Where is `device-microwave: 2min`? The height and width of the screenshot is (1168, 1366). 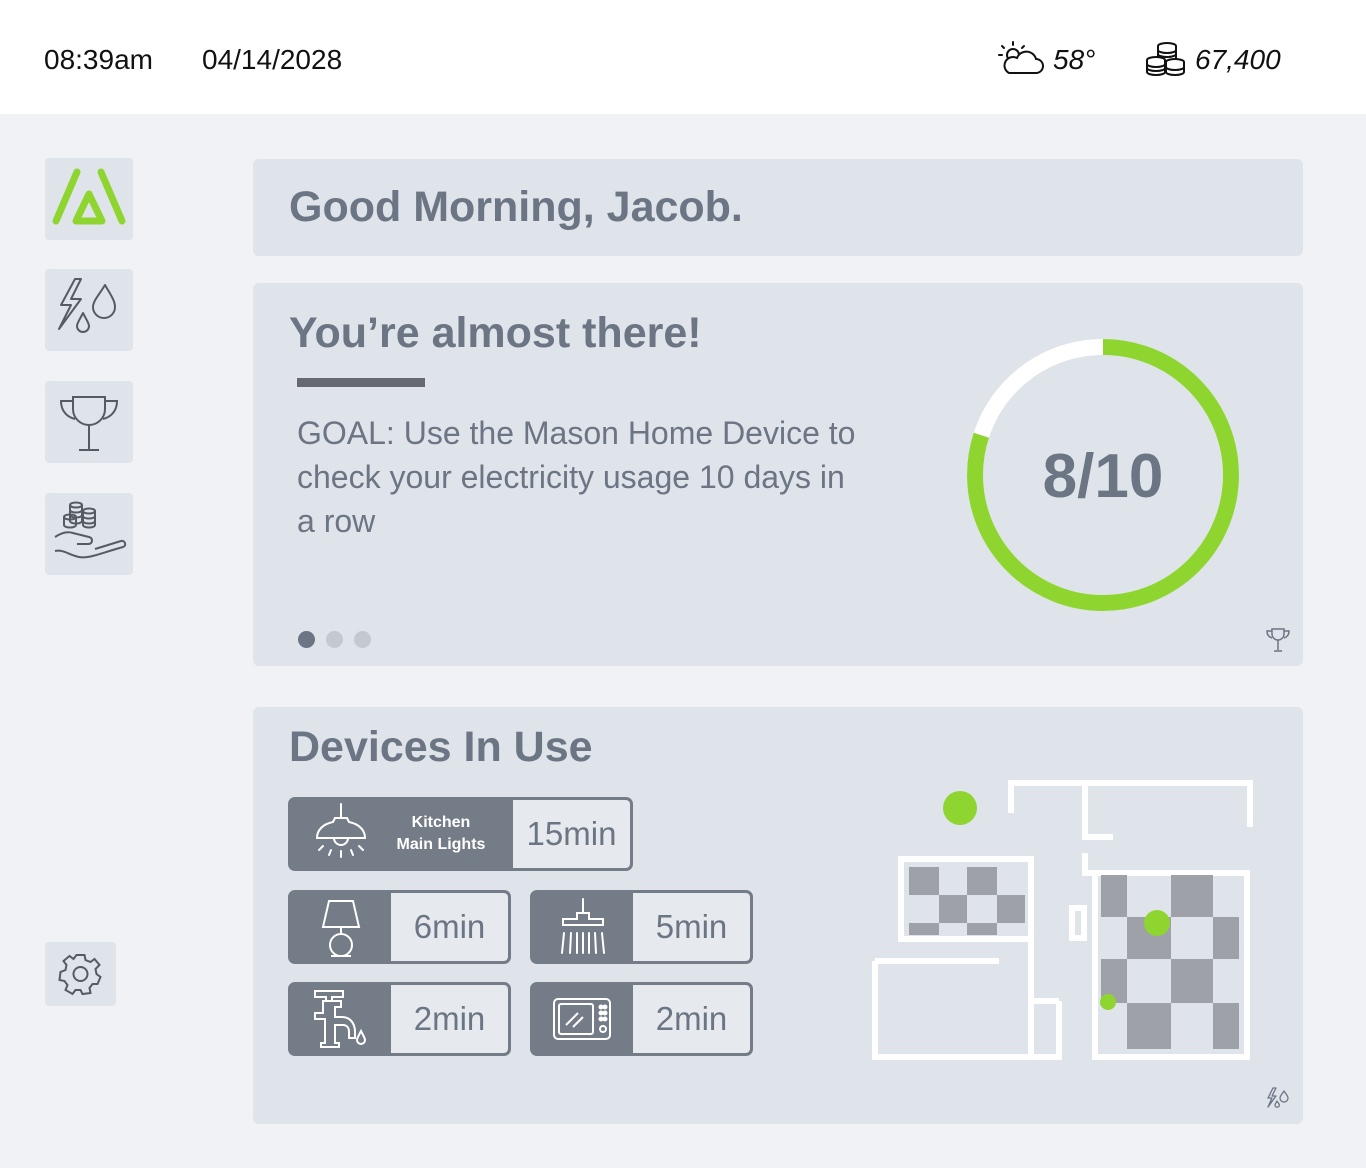 device-microwave: 2min is located at coordinates (641, 1019).